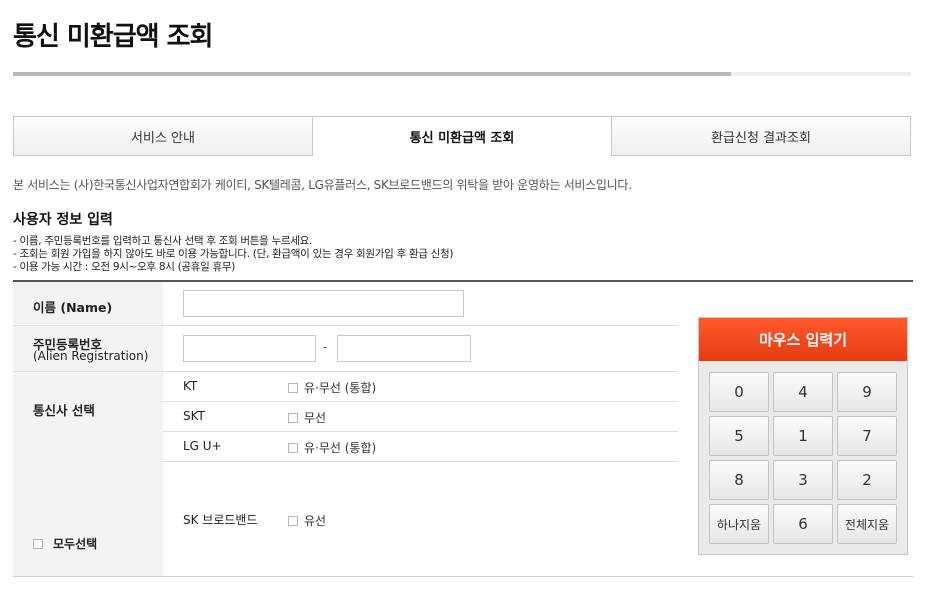 The width and height of the screenshot is (925, 592). What do you see at coordinates (202, 446) in the screenshot?
I see `carrier-name-lgu: LG U+` at bounding box center [202, 446].